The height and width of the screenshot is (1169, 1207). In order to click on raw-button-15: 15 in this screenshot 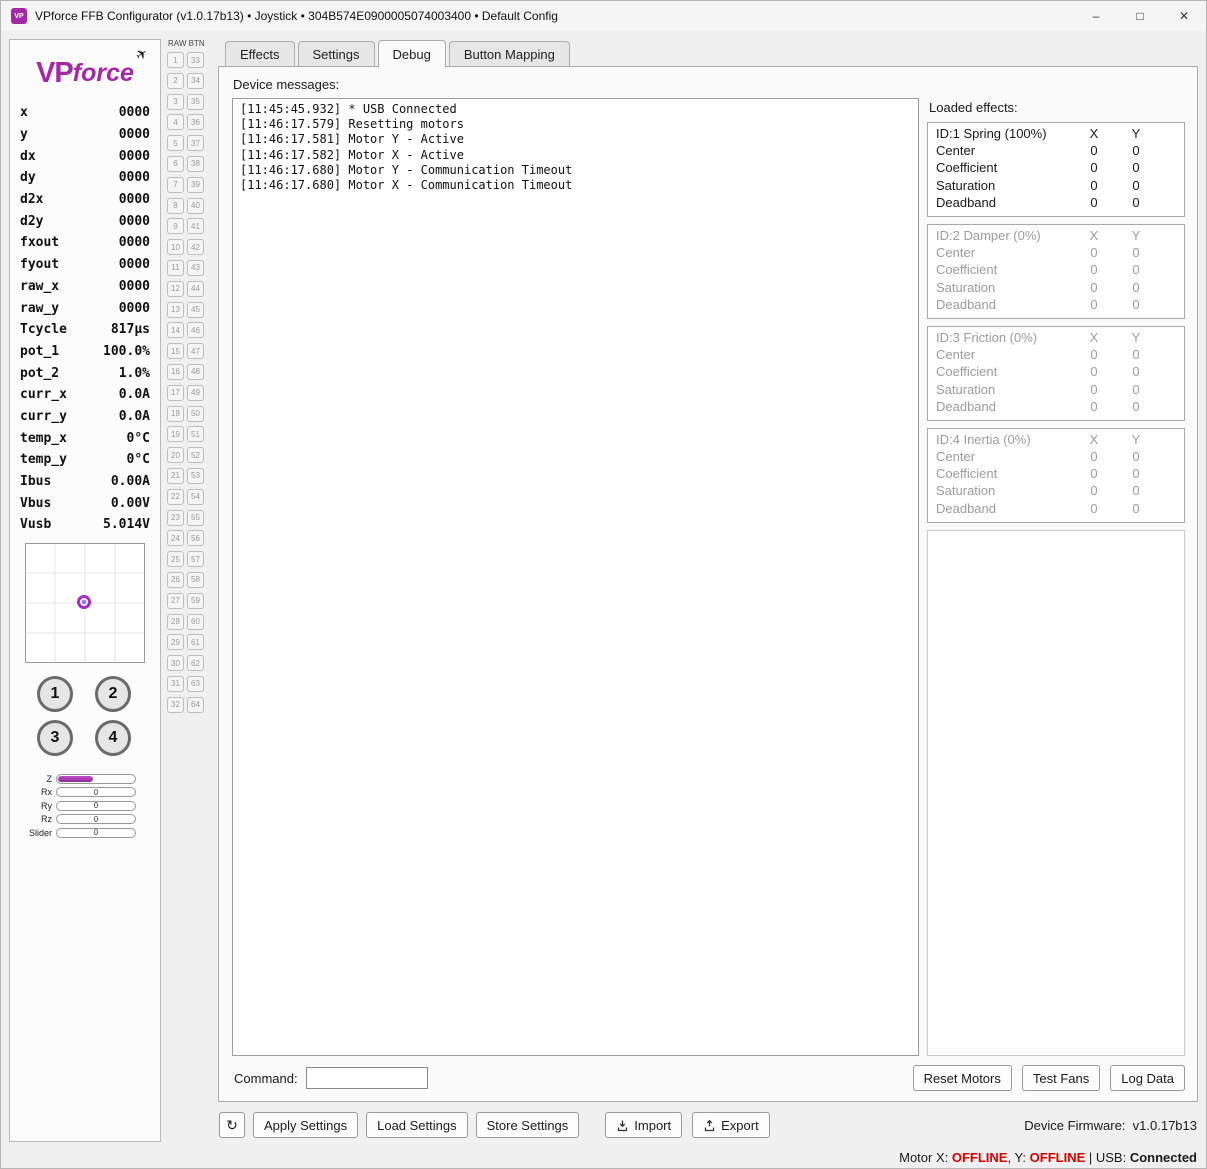, I will do `click(175, 351)`.